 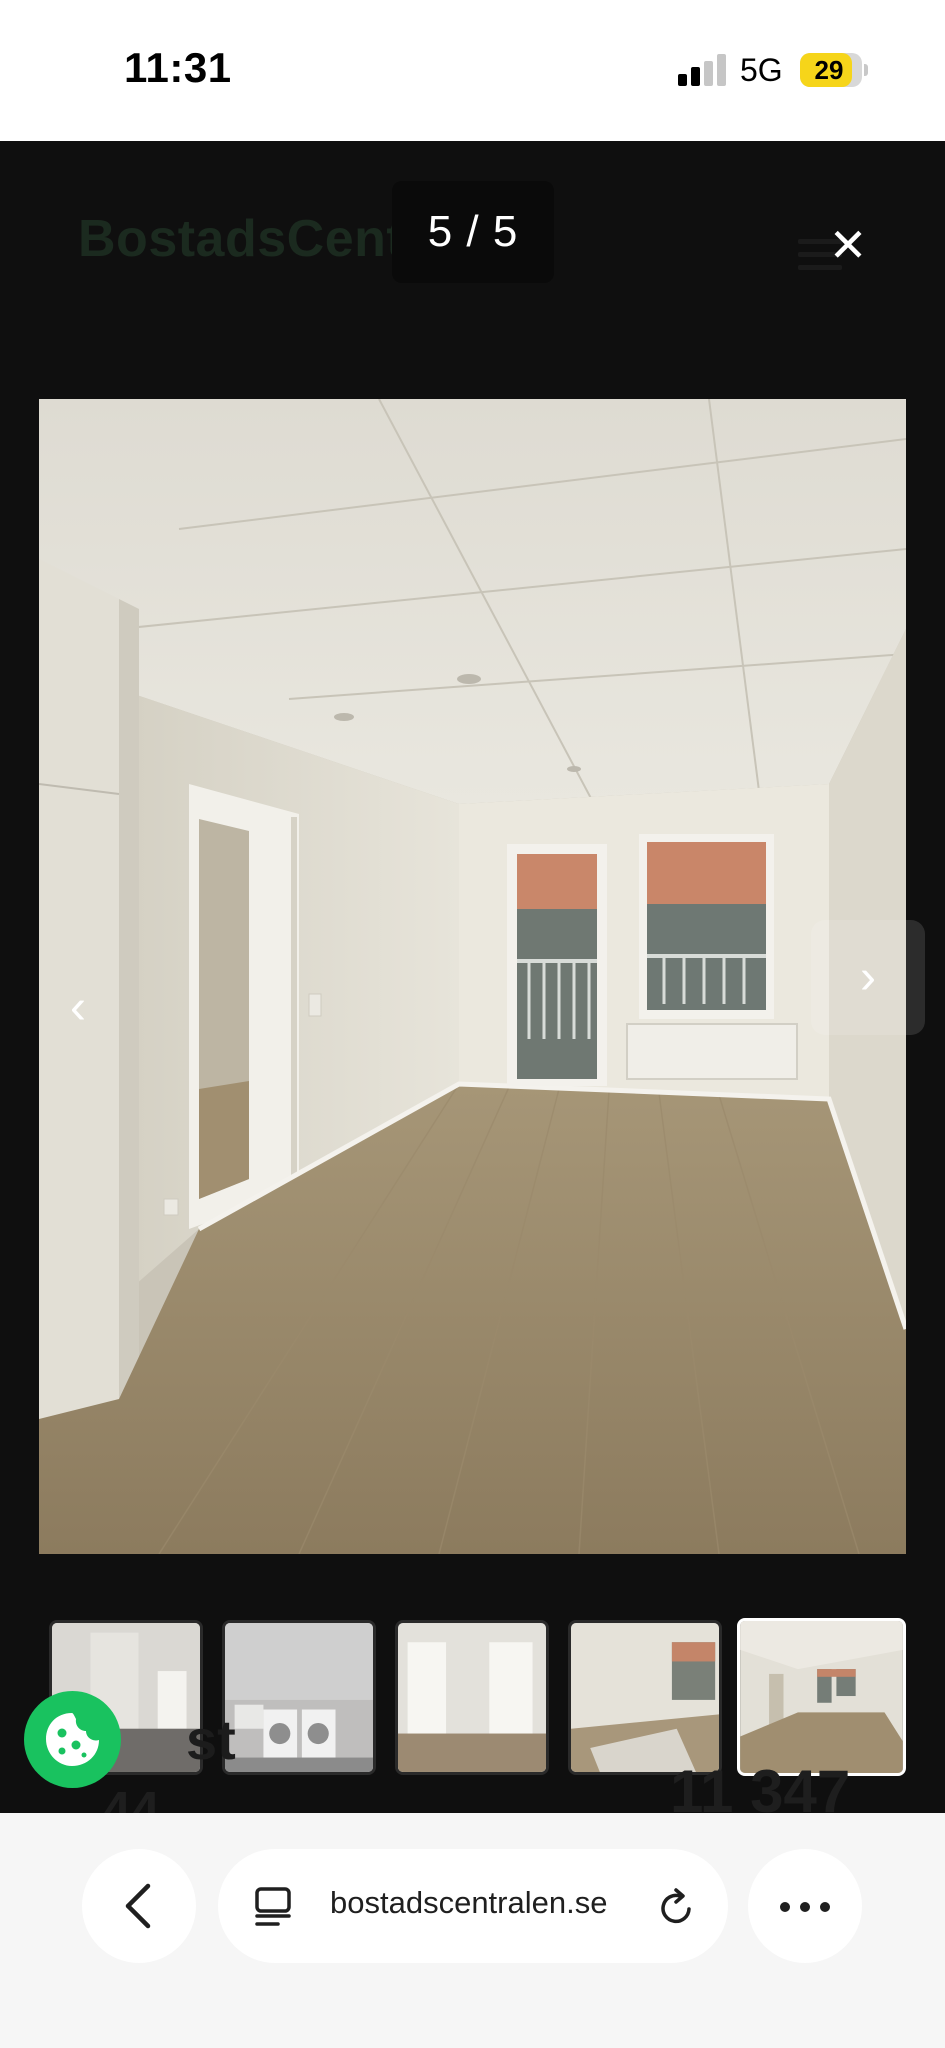 What do you see at coordinates (469, 1902) in the screenshot?
I see `url-text: bostadscentralen.se` at bounding box center [469, 1902].